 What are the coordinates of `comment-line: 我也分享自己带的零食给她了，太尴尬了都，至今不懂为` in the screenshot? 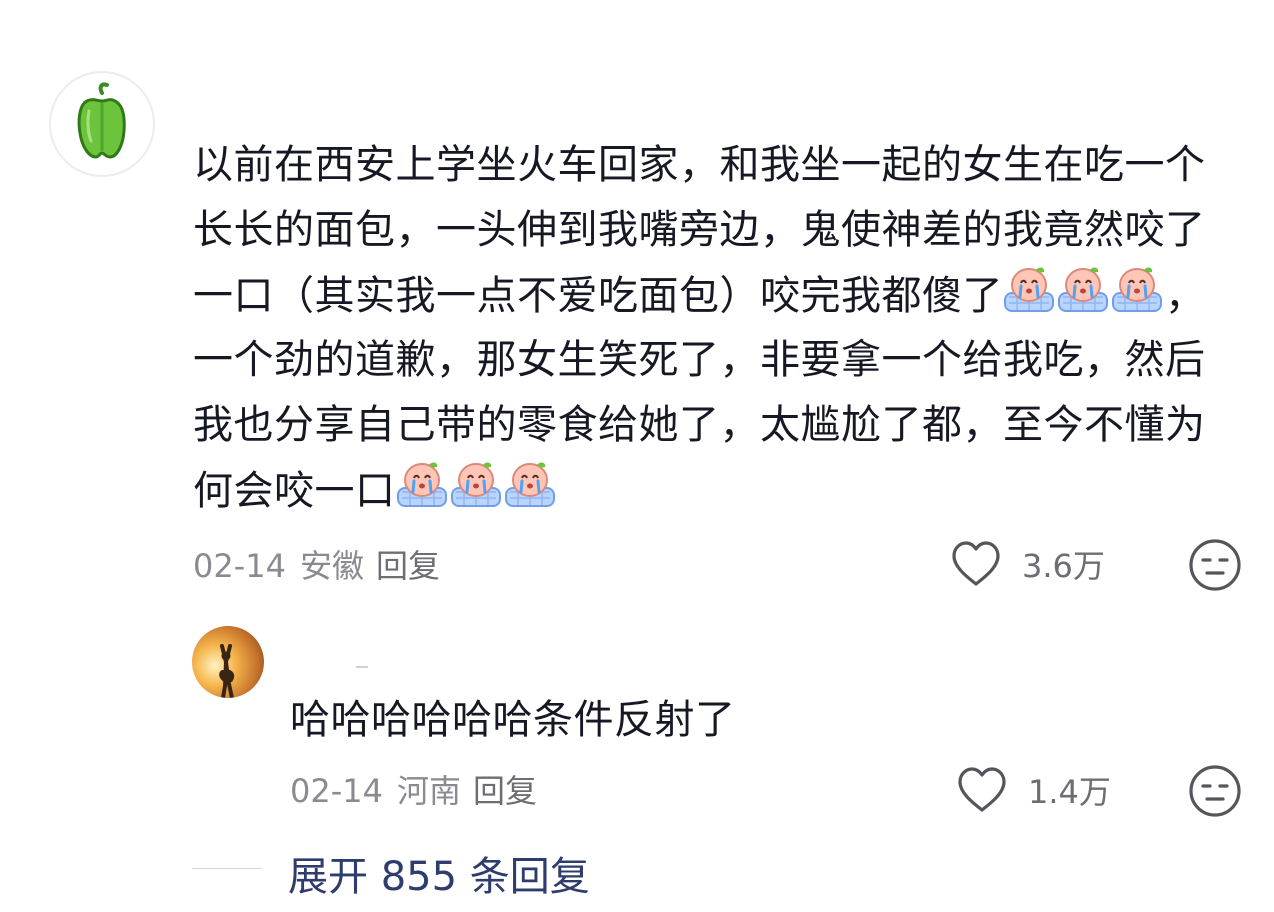 It's located at (699, 425).